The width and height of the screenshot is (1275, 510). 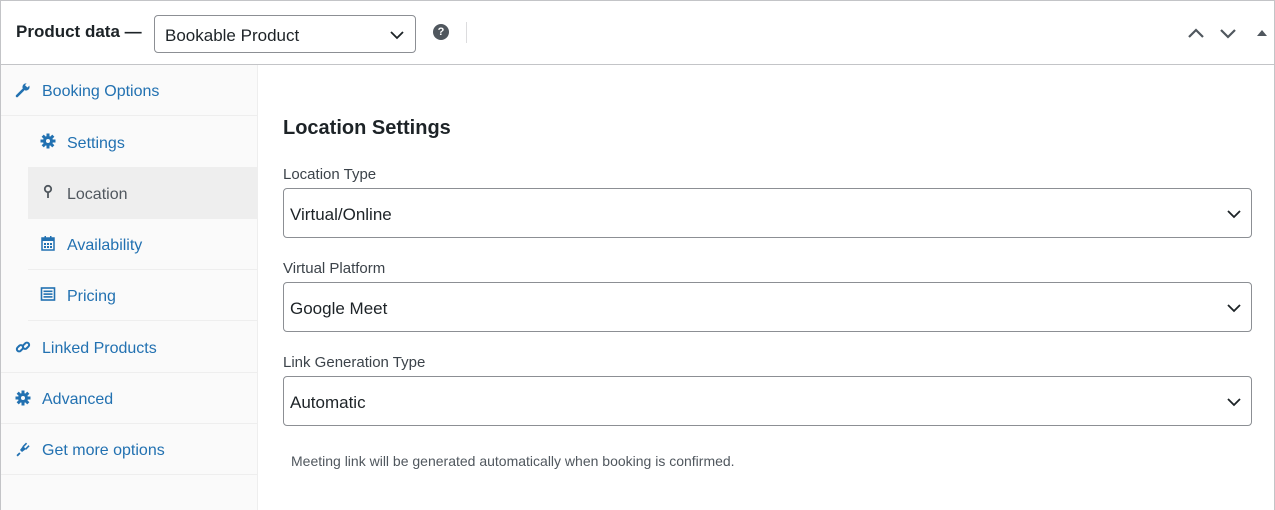 I want to click on plugin-icon, so click(x=23, y=449).